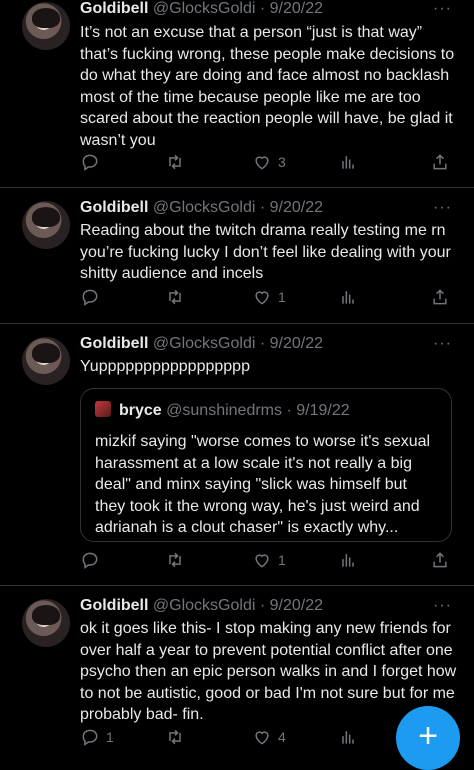  What do you see at coordinates (140, 410) in the screenshot?
I see `quoted-author-name: bryce` at bounding box center [140, 410].